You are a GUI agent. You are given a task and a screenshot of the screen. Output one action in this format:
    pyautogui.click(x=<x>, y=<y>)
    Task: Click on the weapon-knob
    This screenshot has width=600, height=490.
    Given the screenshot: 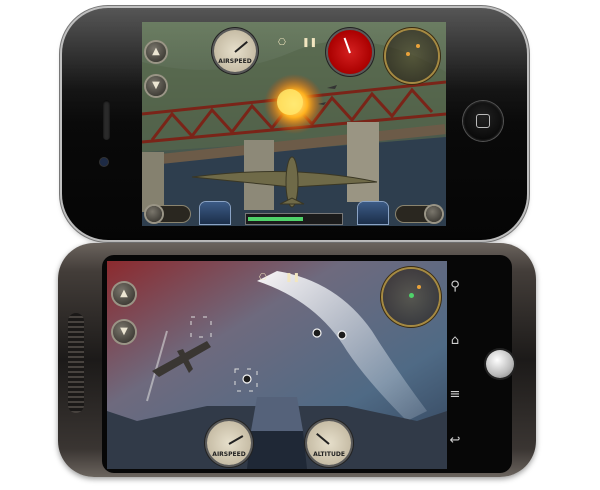 What is the action you would take?
    pyautogui.click(x=434, y=214)
    